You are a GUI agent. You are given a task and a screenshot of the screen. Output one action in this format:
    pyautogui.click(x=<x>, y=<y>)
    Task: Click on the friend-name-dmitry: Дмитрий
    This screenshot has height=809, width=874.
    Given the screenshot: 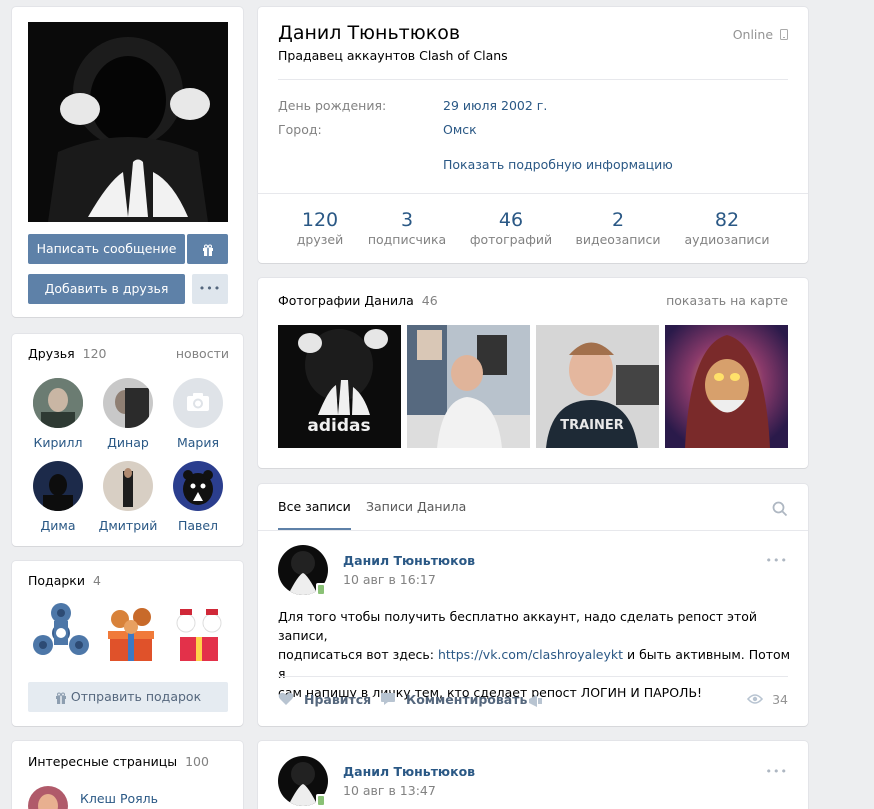 What is the action you would take?
    pyautogui.click(x=128, y=525)
    